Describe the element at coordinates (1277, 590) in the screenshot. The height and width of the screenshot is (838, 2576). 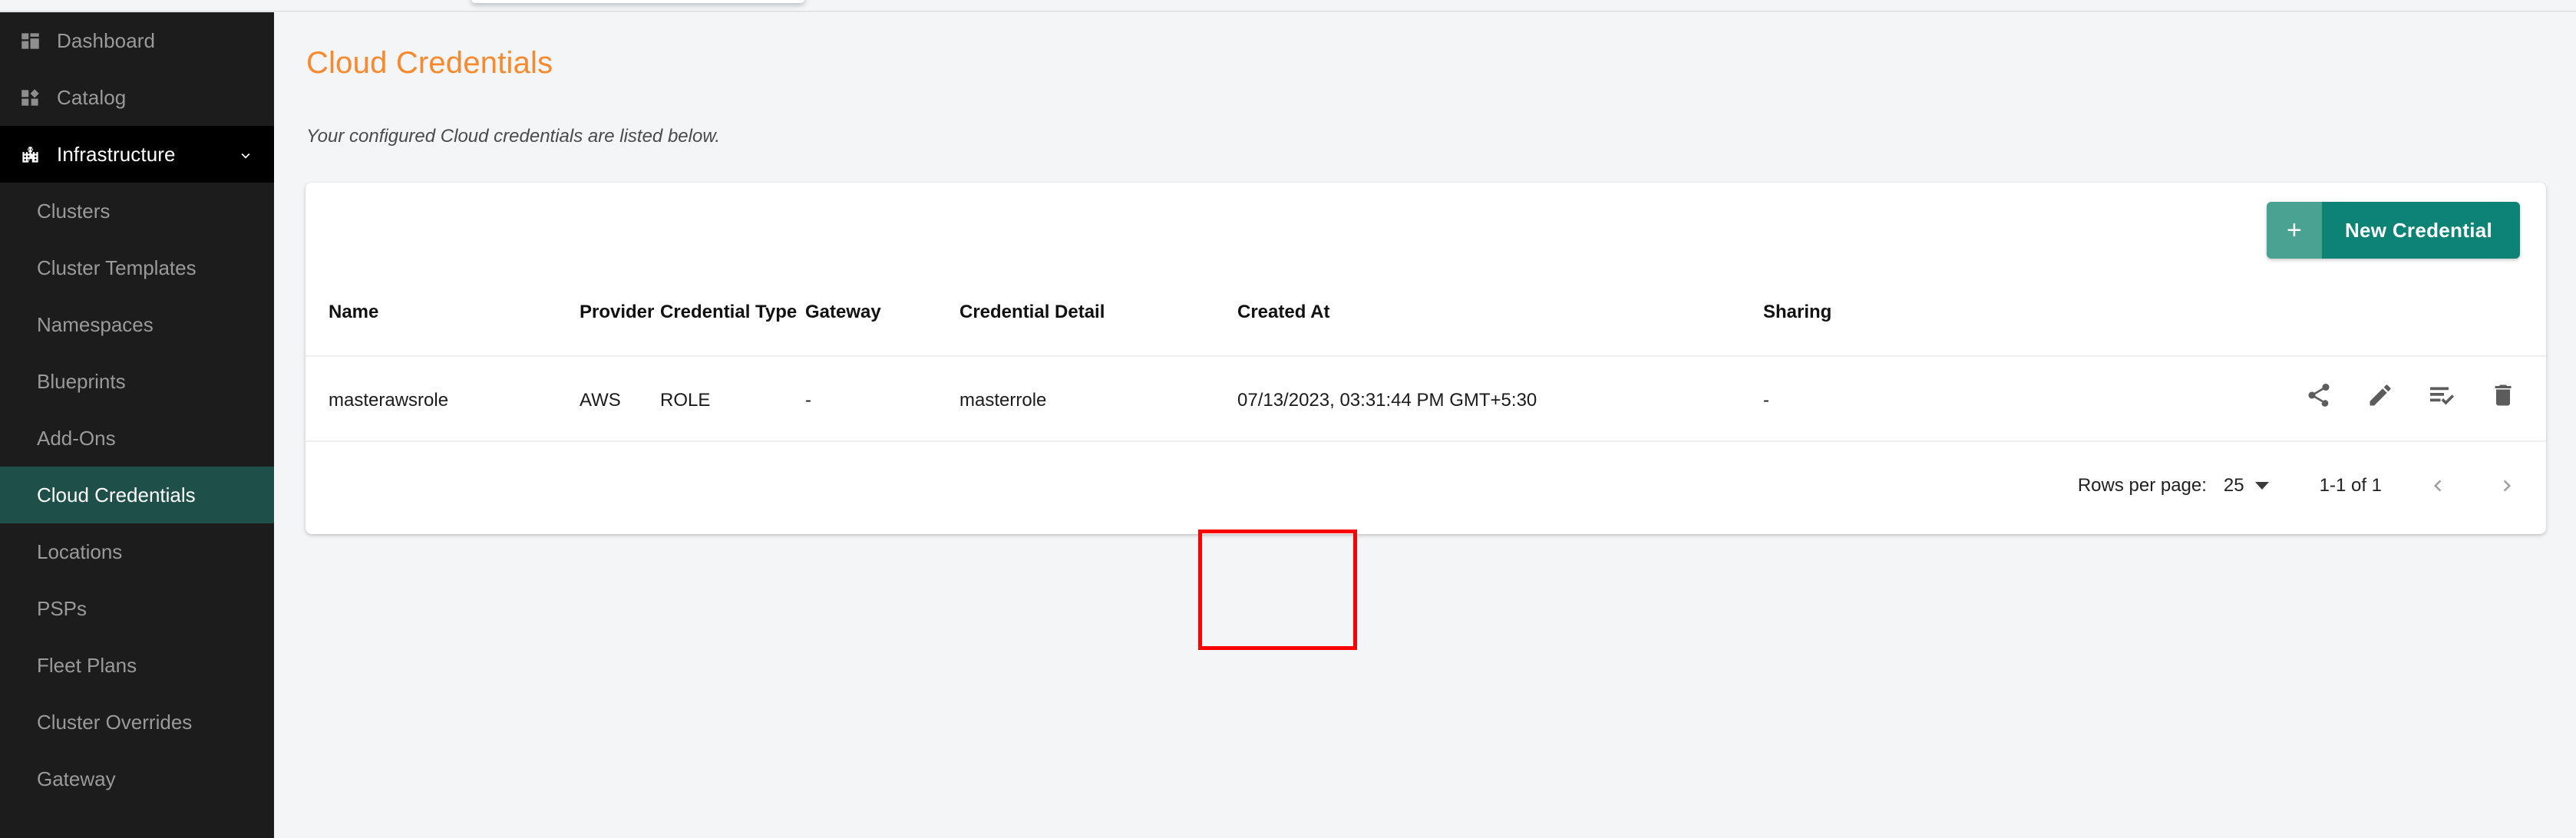
I see `credential-detail-highlight` at that location.